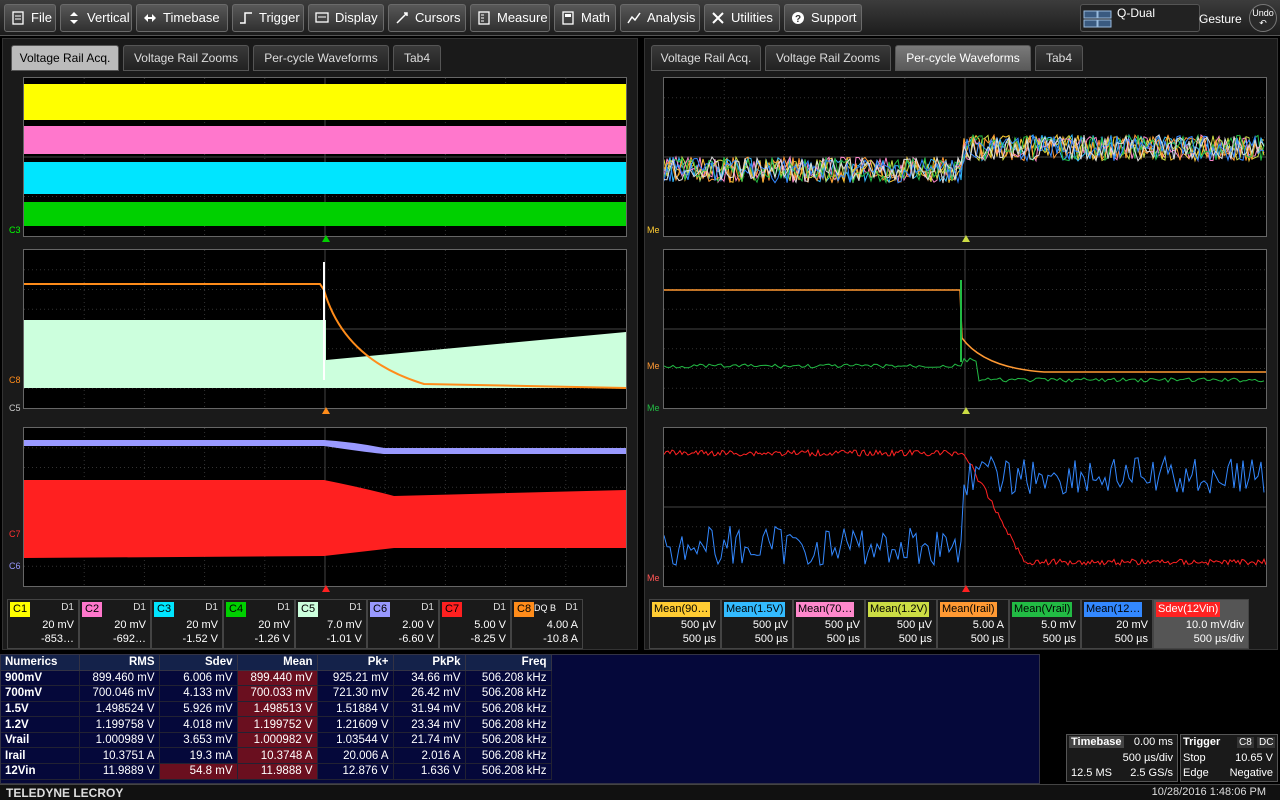  I want to click on right-tab-4: Tab4, so click(1059, 58).